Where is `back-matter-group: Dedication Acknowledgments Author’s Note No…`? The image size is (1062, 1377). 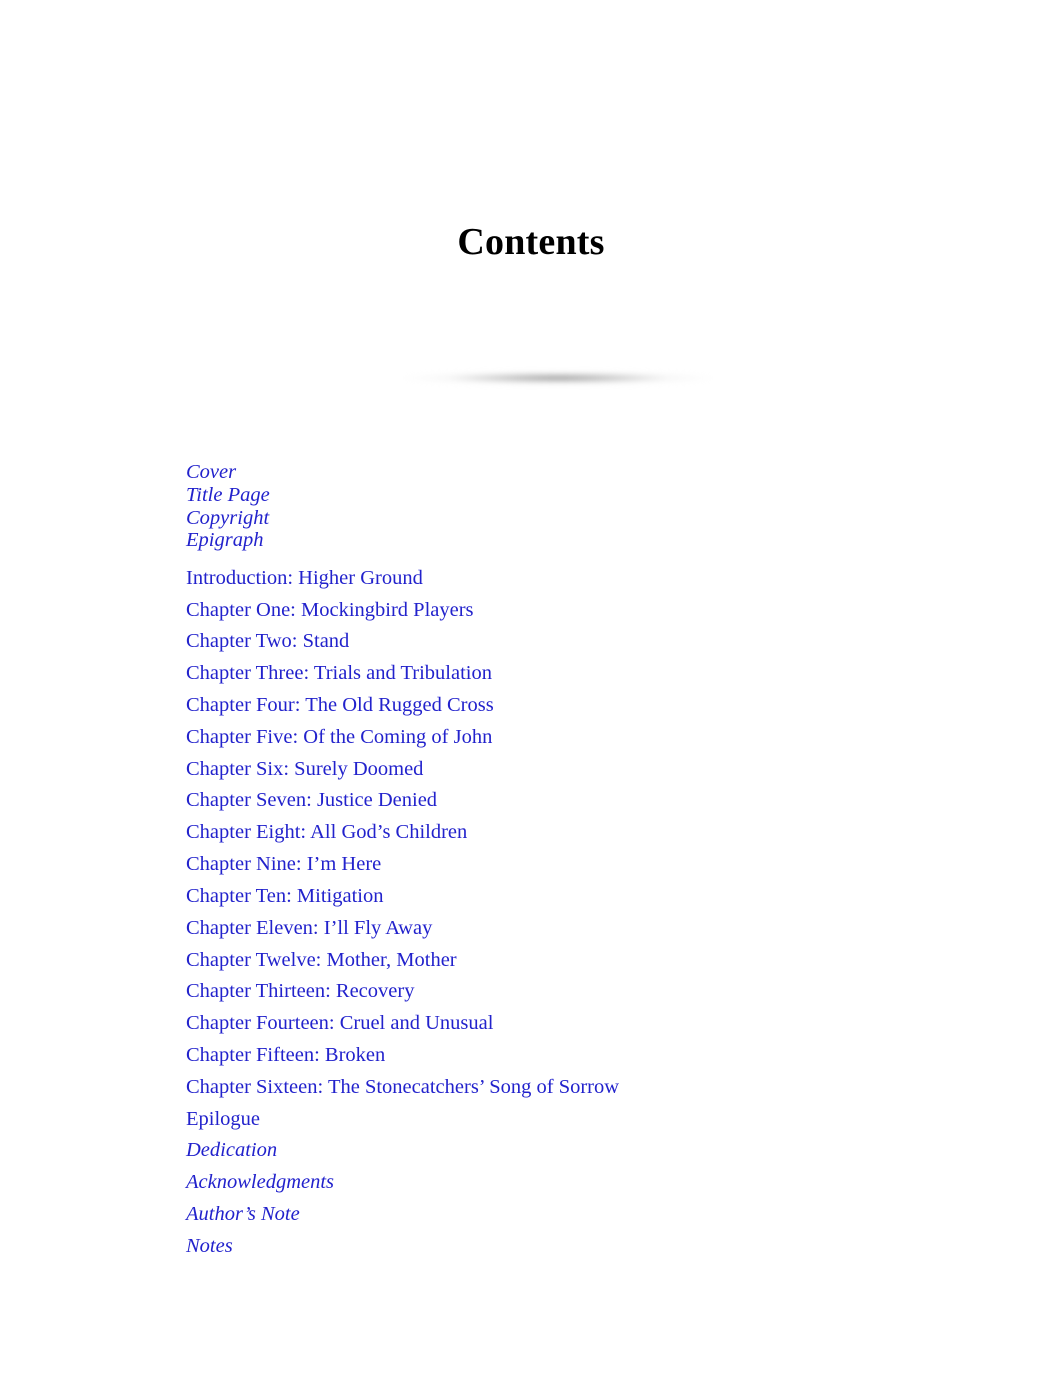
back-matter-group: Dedication Acknowledgments Author’s Note No… is located at coordinates (536, 1198).